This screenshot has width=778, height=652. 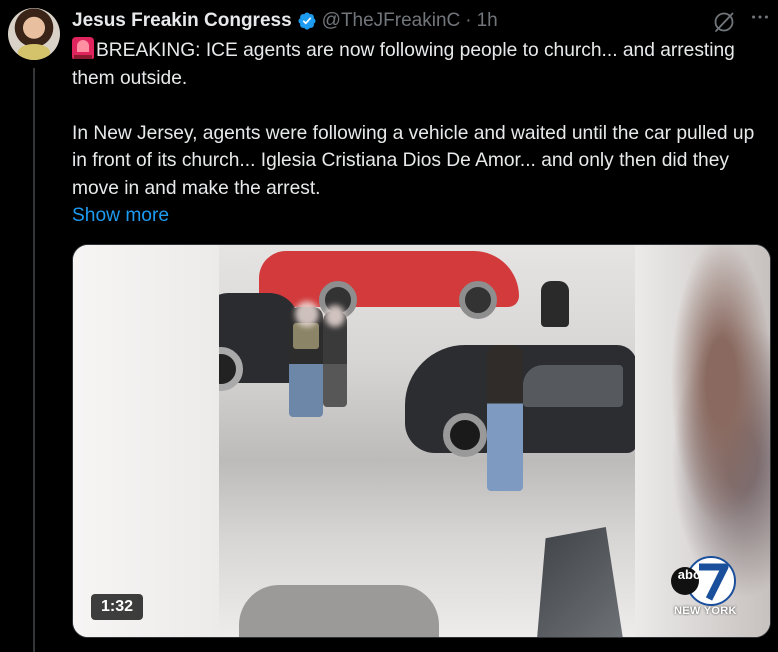 What do you see at coordinates (34, 34) in the screenshot?
I see `avatar` at bounding box center [34, 34].